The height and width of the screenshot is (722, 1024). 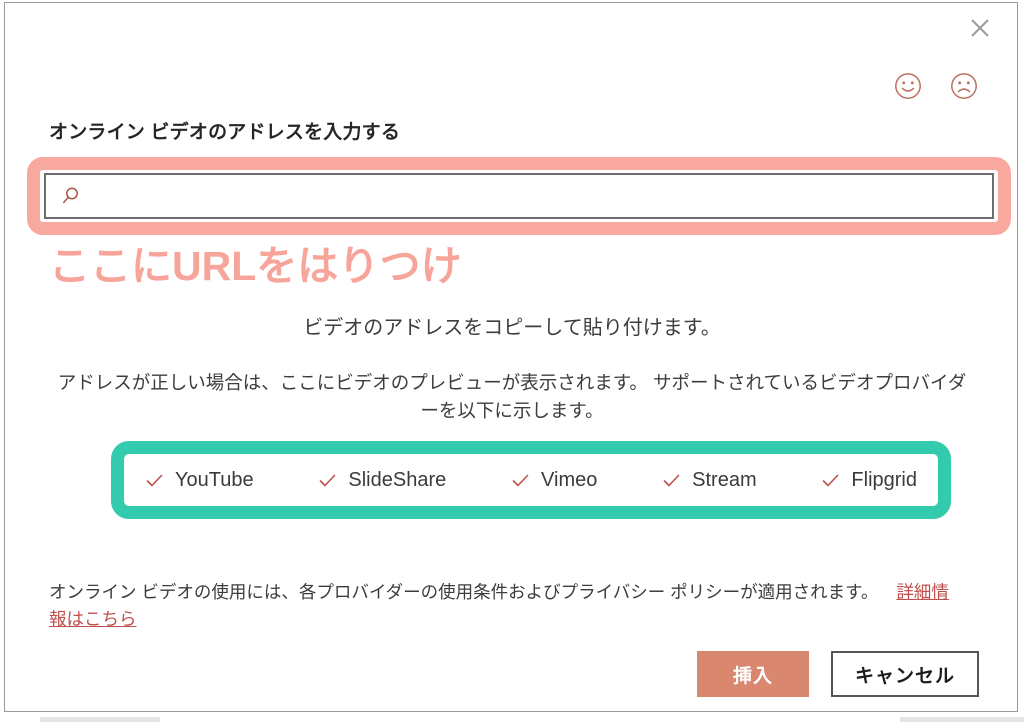 I want to click on search-icon, so click(x=70, y=195).